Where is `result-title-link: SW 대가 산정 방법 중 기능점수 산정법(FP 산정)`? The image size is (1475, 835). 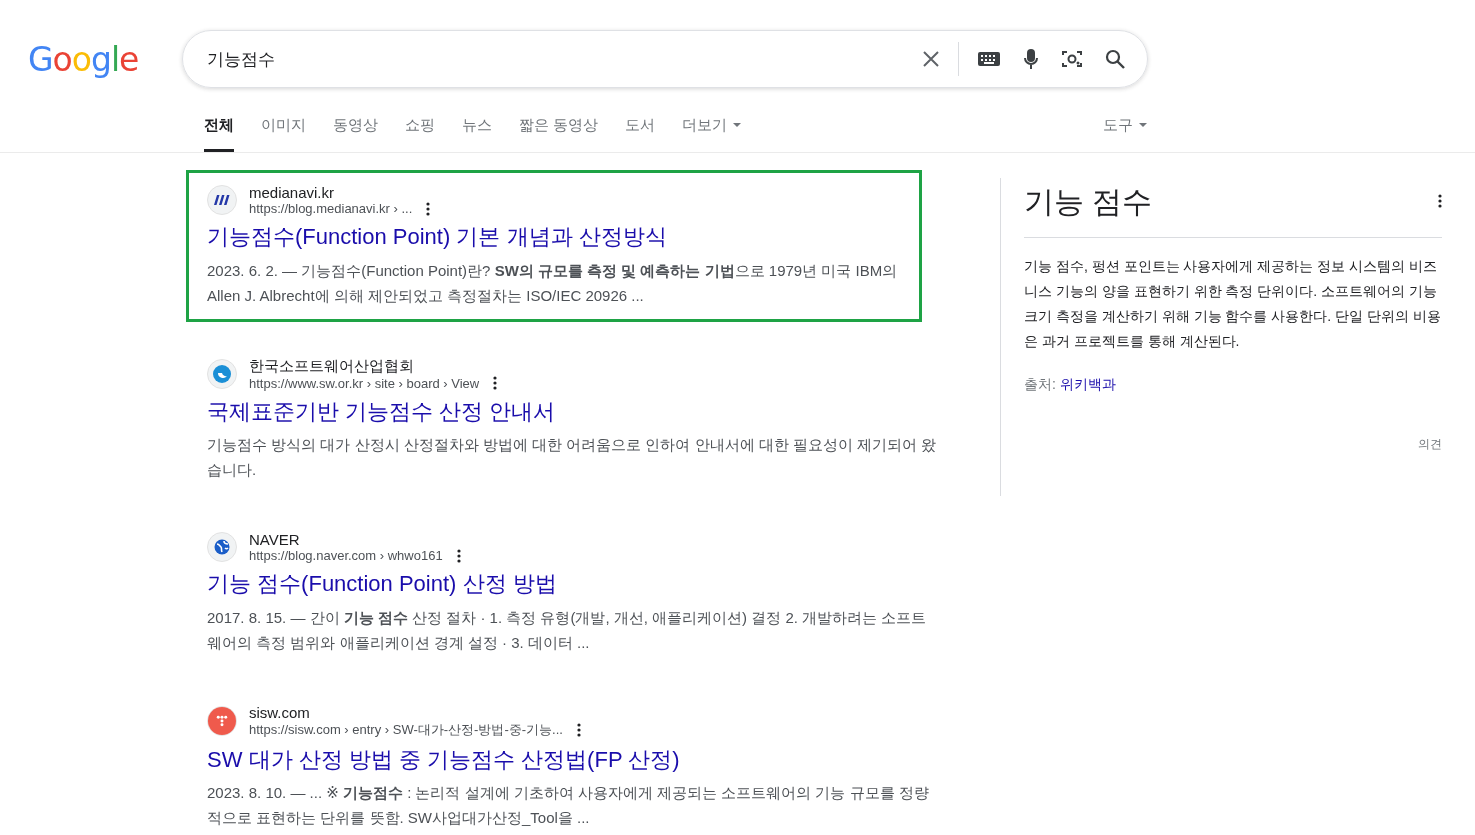
result-title-link: SW 대가 산정 방법 중 기능점수 산정법(FP 산정) is located at coordinates (572, 760).